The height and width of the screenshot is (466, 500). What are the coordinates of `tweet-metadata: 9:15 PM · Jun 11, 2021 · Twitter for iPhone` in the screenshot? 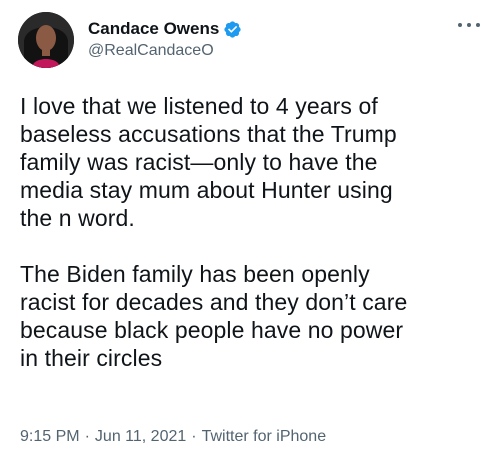 It's located at (173, 437).